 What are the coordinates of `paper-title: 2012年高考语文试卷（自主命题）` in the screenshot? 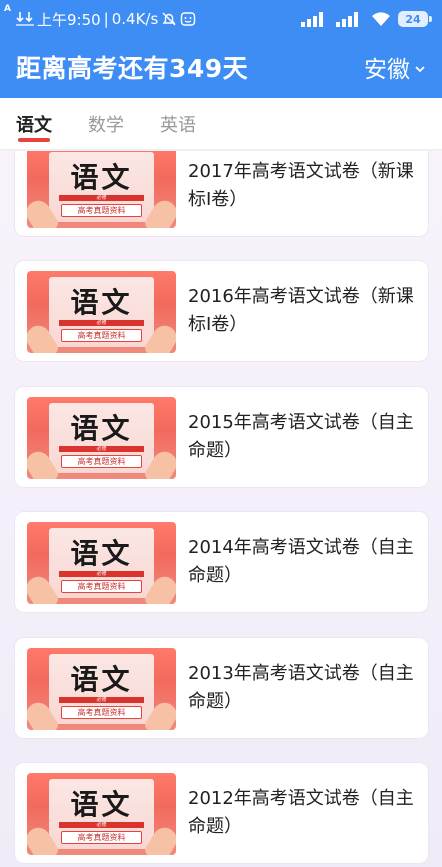 It's located at (301, 812).